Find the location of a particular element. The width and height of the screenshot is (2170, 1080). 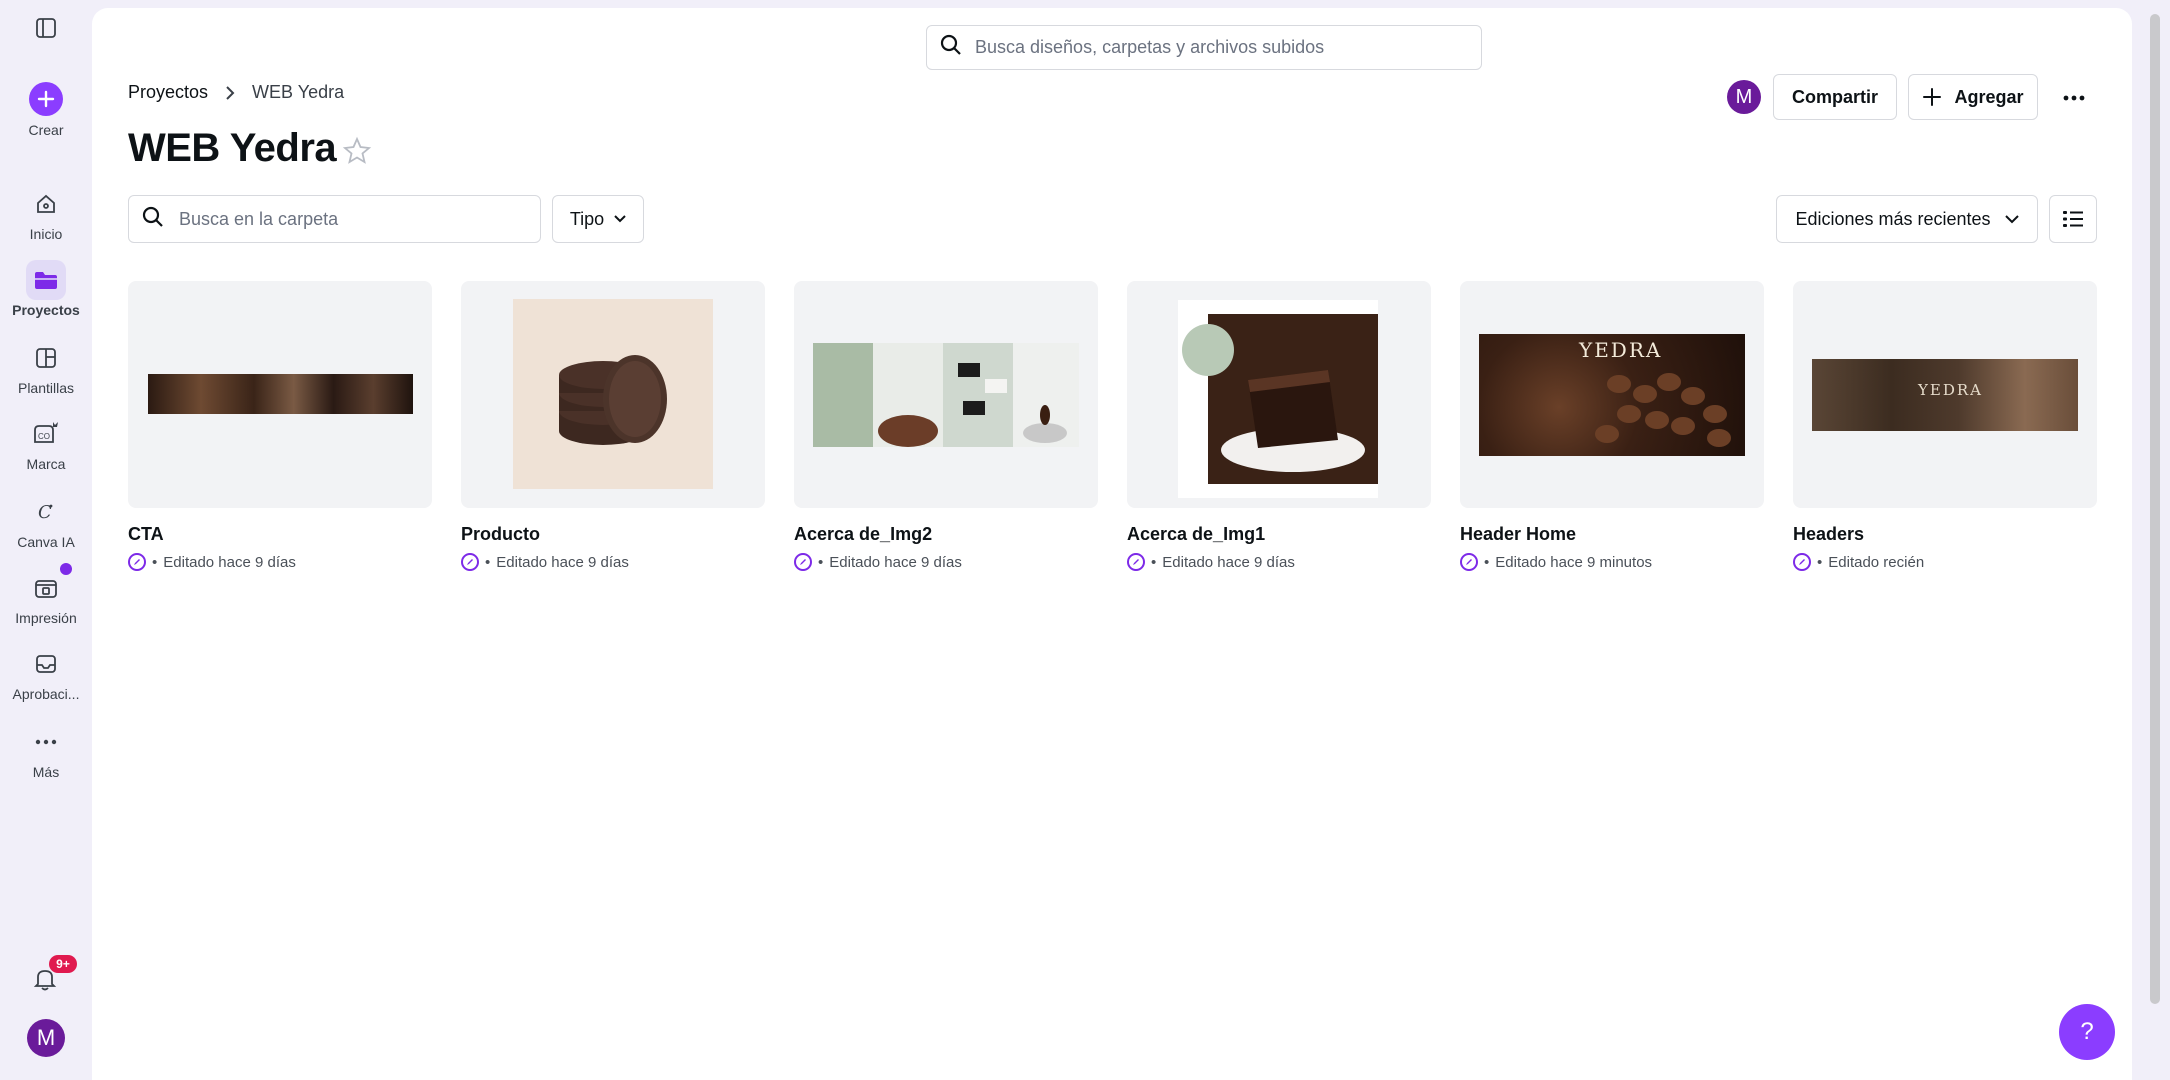

sidebar-item-label: Plantillas is located at coordinates (46, 388).